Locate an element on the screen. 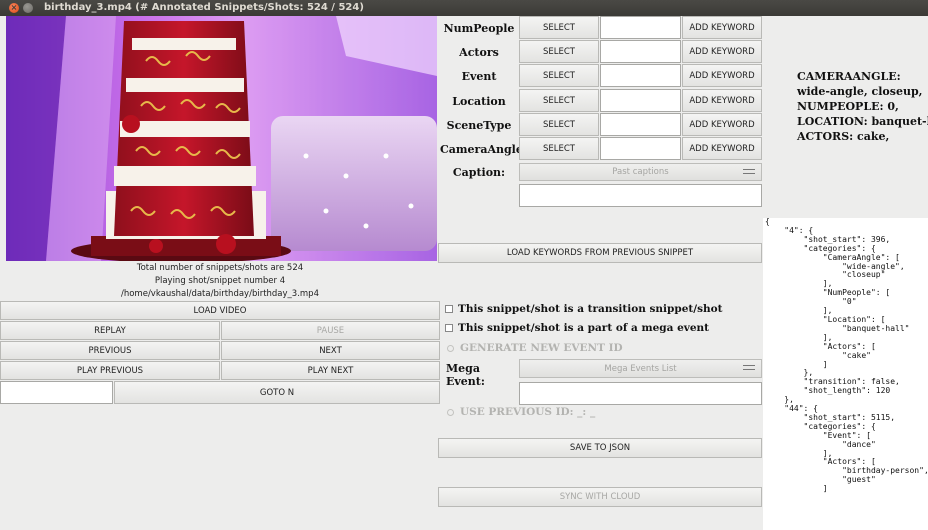 The height and width of the screenshot is (530, 928). past-captions-dropdown: Past captions is located at coordinates (640, 172).